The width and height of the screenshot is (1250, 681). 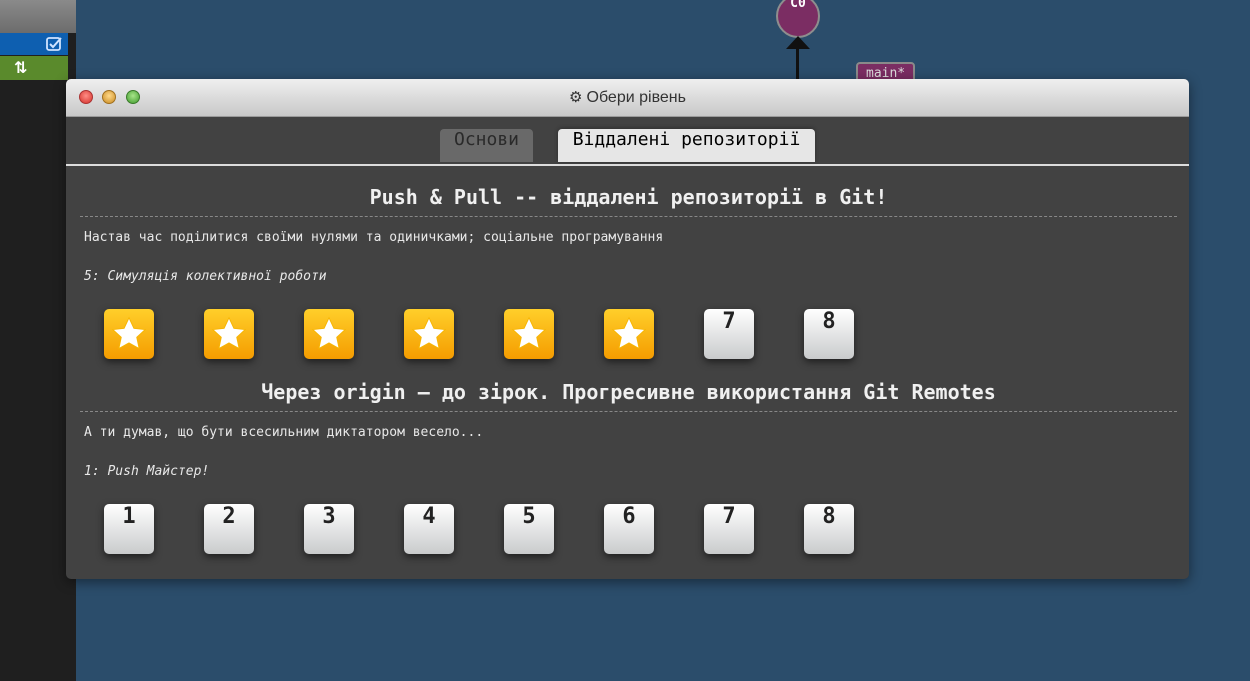 I want to click on selected-level-name: 5: Симуляція колективної роботи, so click(x=205, y=276).